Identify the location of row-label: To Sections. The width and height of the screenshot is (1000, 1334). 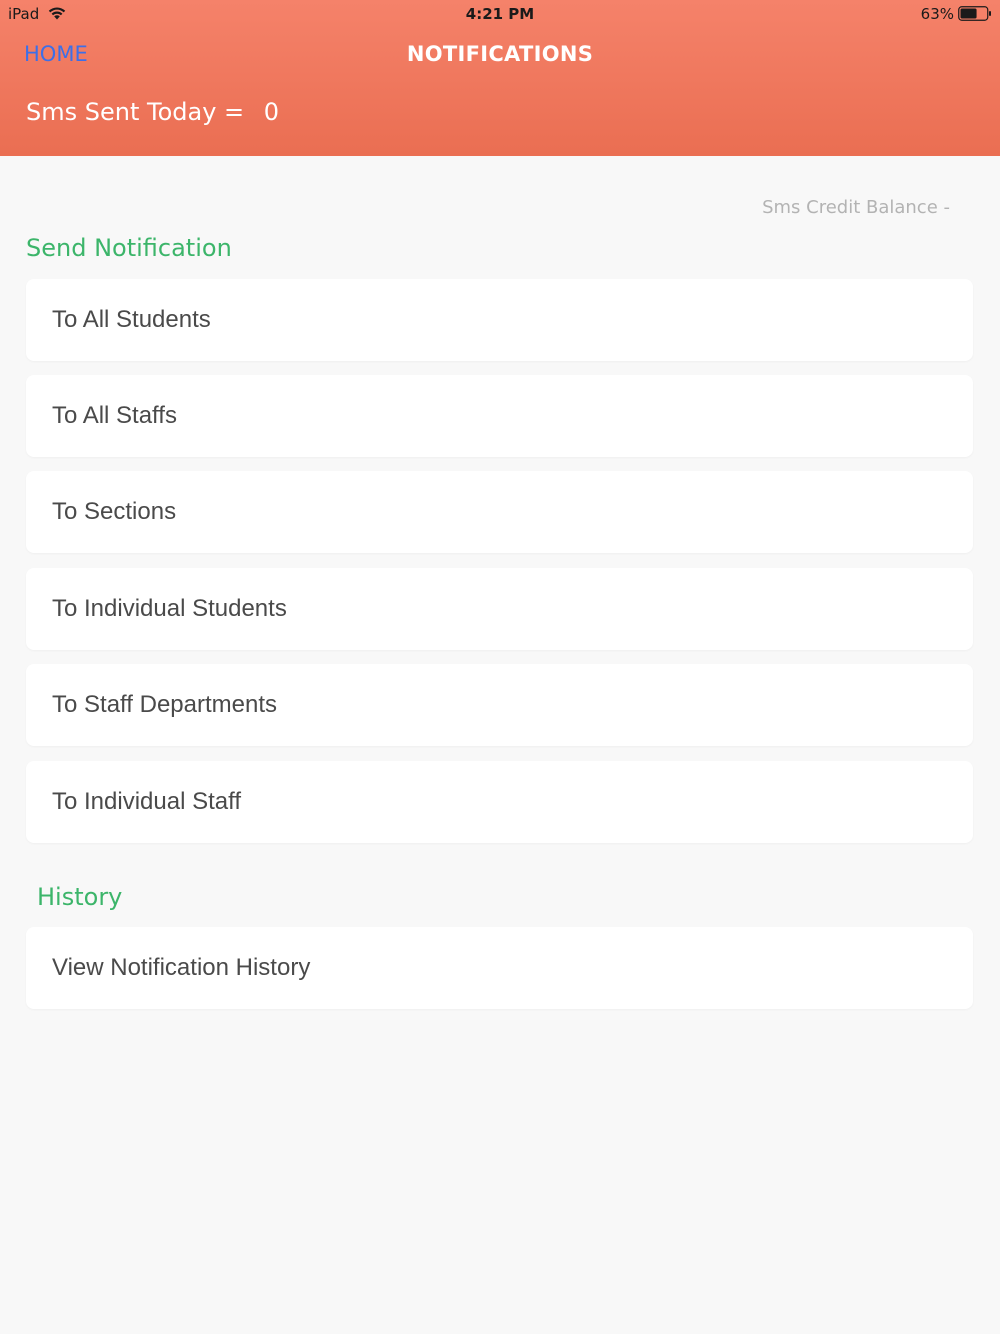
(114, 511).